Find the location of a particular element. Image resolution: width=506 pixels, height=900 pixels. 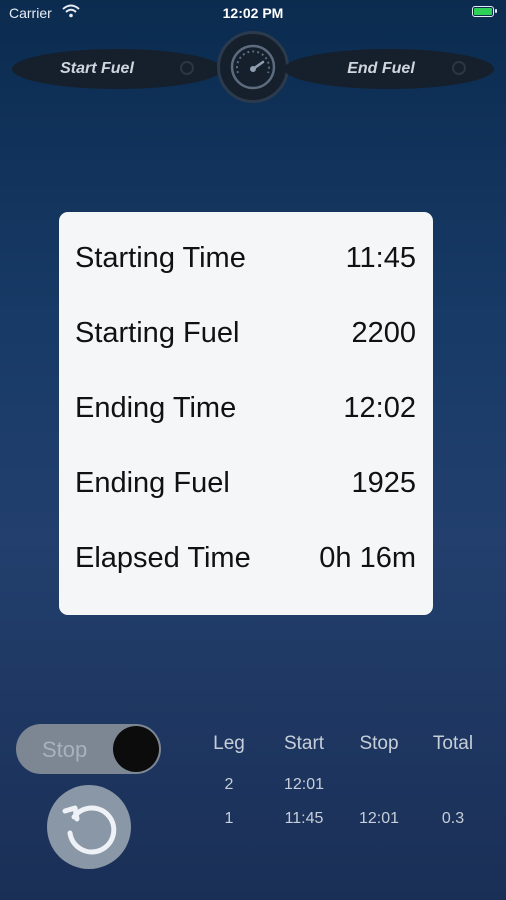

end-fuel-button: End Fuel is located at coordinates (389, 69).